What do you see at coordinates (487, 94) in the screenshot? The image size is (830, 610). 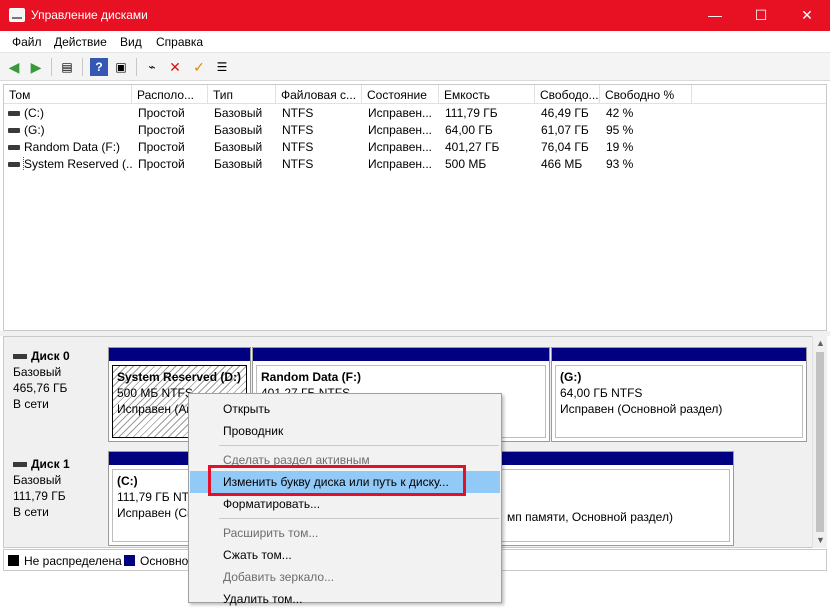 I see `column-header-capacity: Емкость` at bounding box center [487, 94].